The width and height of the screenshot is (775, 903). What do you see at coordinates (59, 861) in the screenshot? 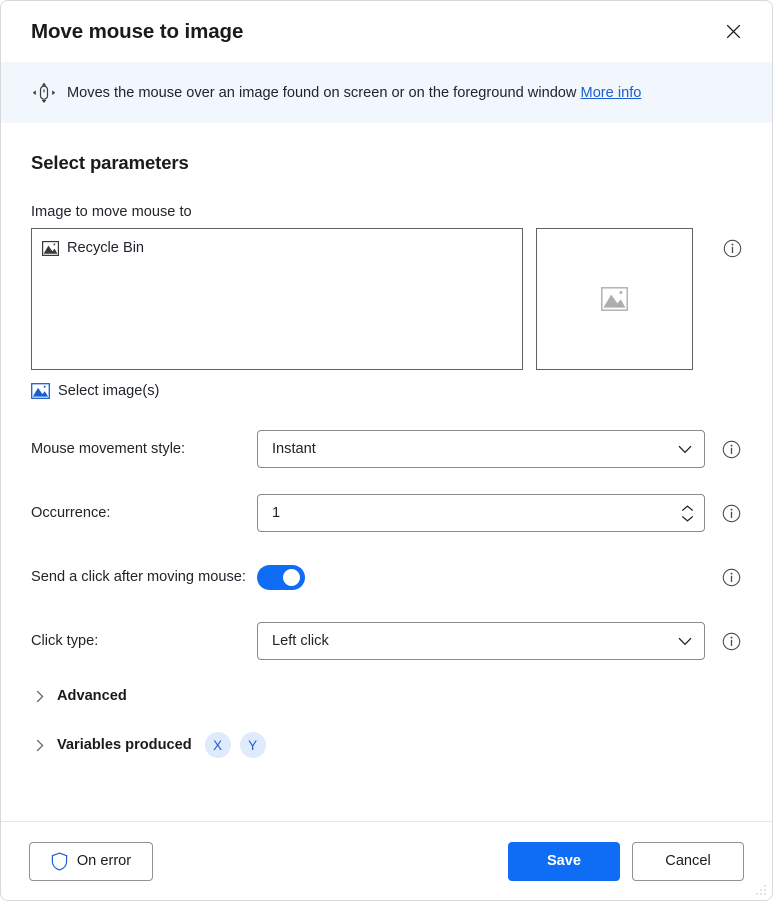
I see `shield-icon` at bounding box center [59, 861].